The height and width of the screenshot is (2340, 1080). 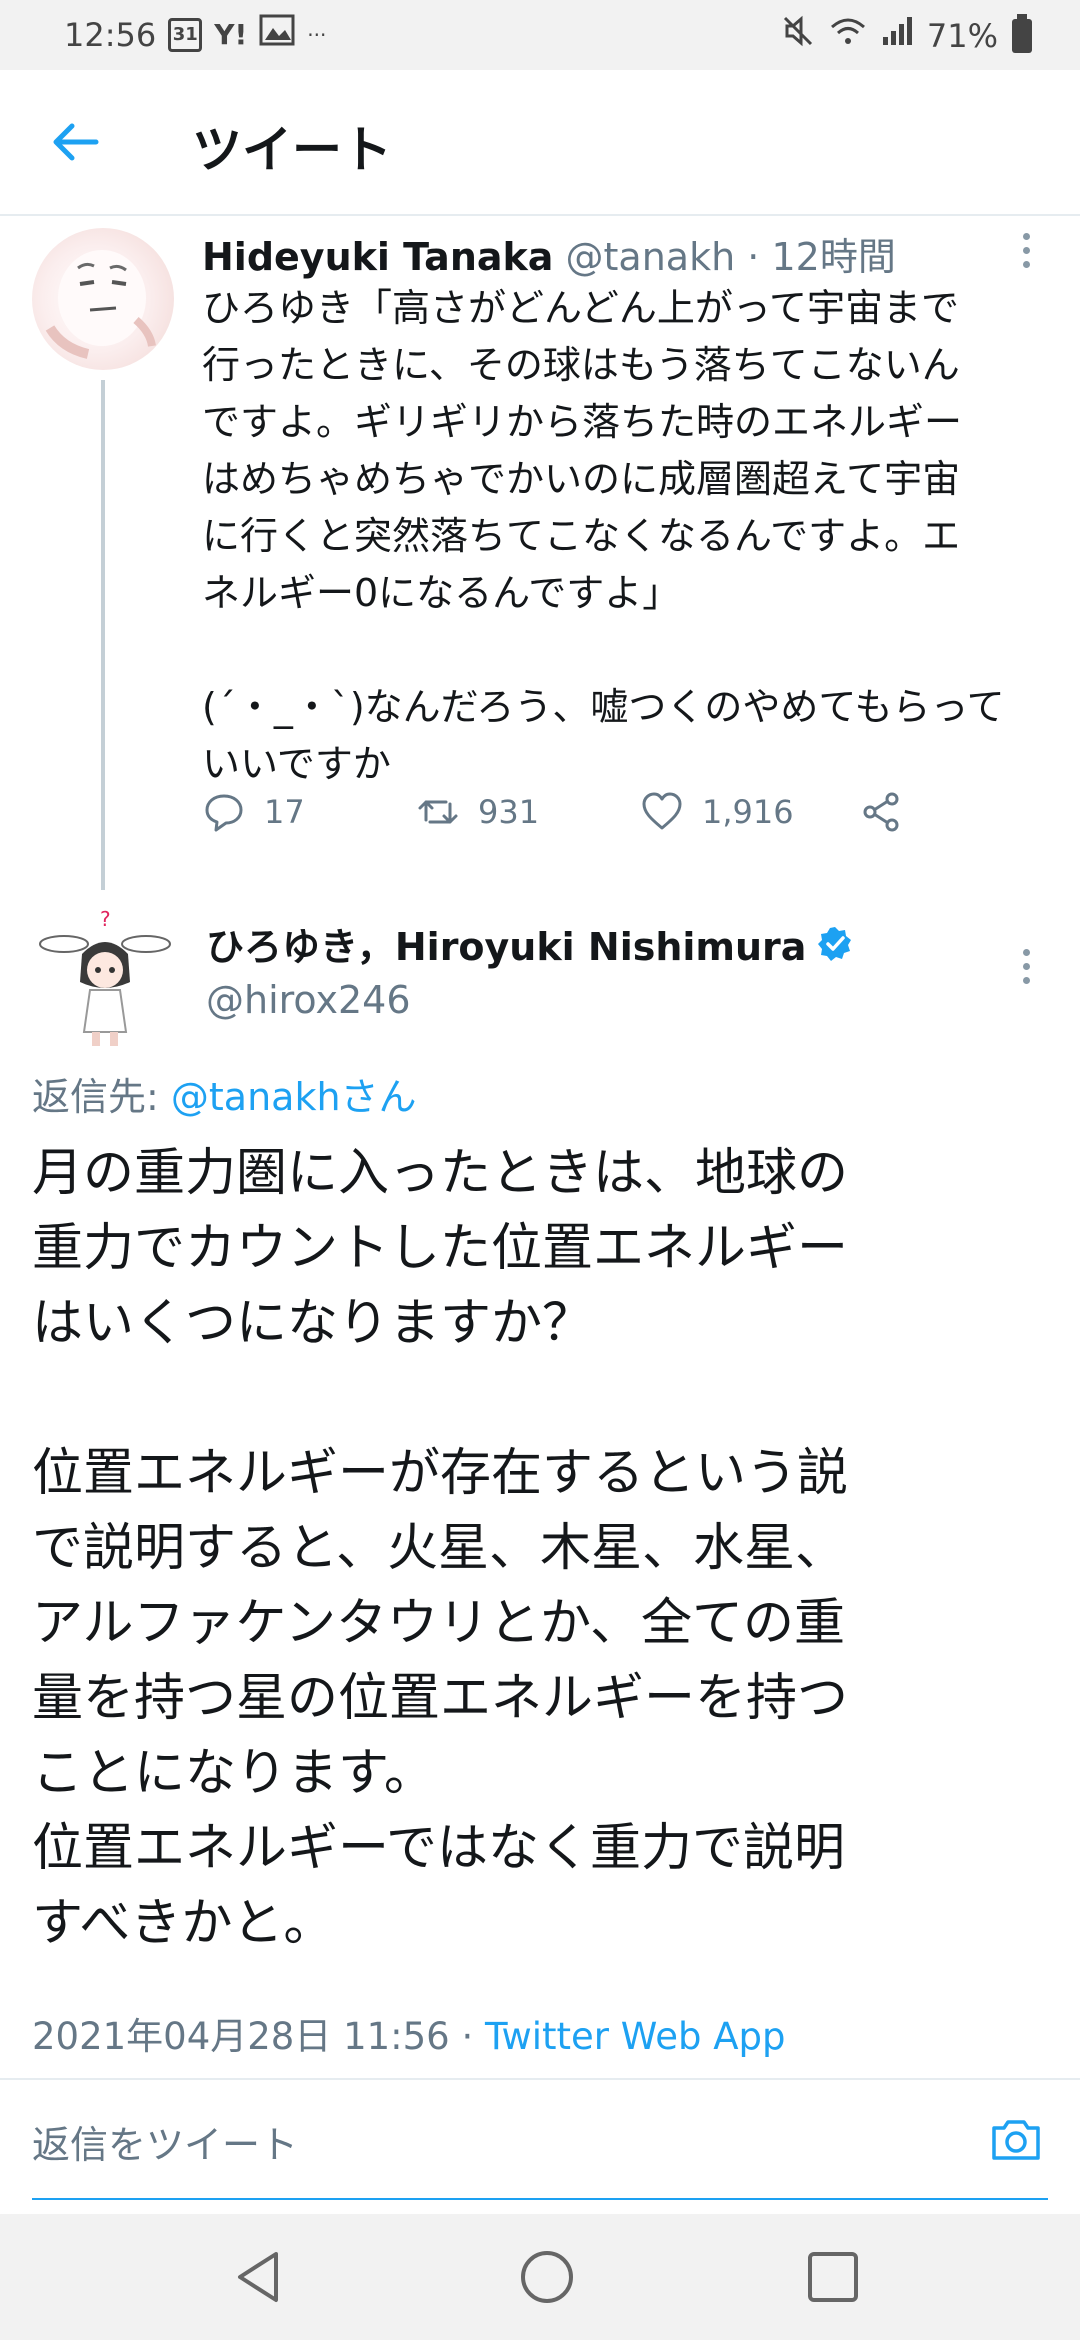 I want to click on back-arrow-icon, so click(x=76, y=142).